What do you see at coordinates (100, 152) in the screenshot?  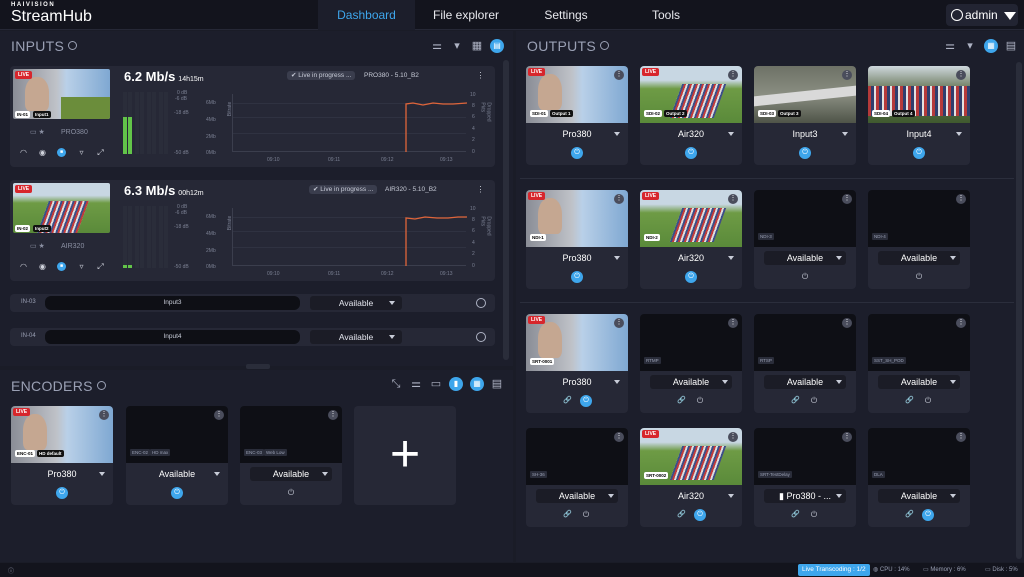 I see `fullscreen-icon: ⤢` at bounding box center [100, 152].